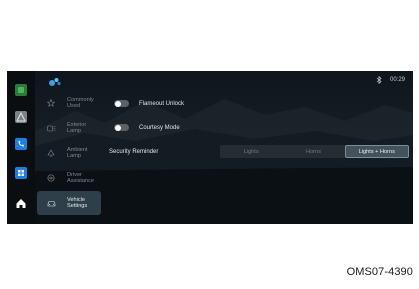 This screenshot has width=419, height=289. What do you see at coordinates (77, 202) in the screenshot?
I see `sidebar-item-label: Vehicle Settings` at bounding box center [77, 202].